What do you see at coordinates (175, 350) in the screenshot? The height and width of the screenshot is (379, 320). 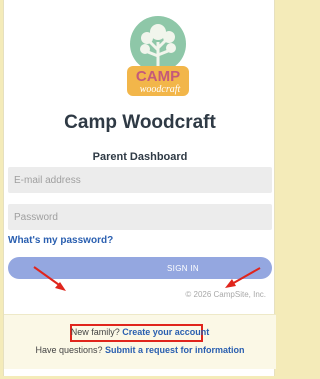 I see `request-info-link: Submit a request for information` at bounding box center [175, 350].